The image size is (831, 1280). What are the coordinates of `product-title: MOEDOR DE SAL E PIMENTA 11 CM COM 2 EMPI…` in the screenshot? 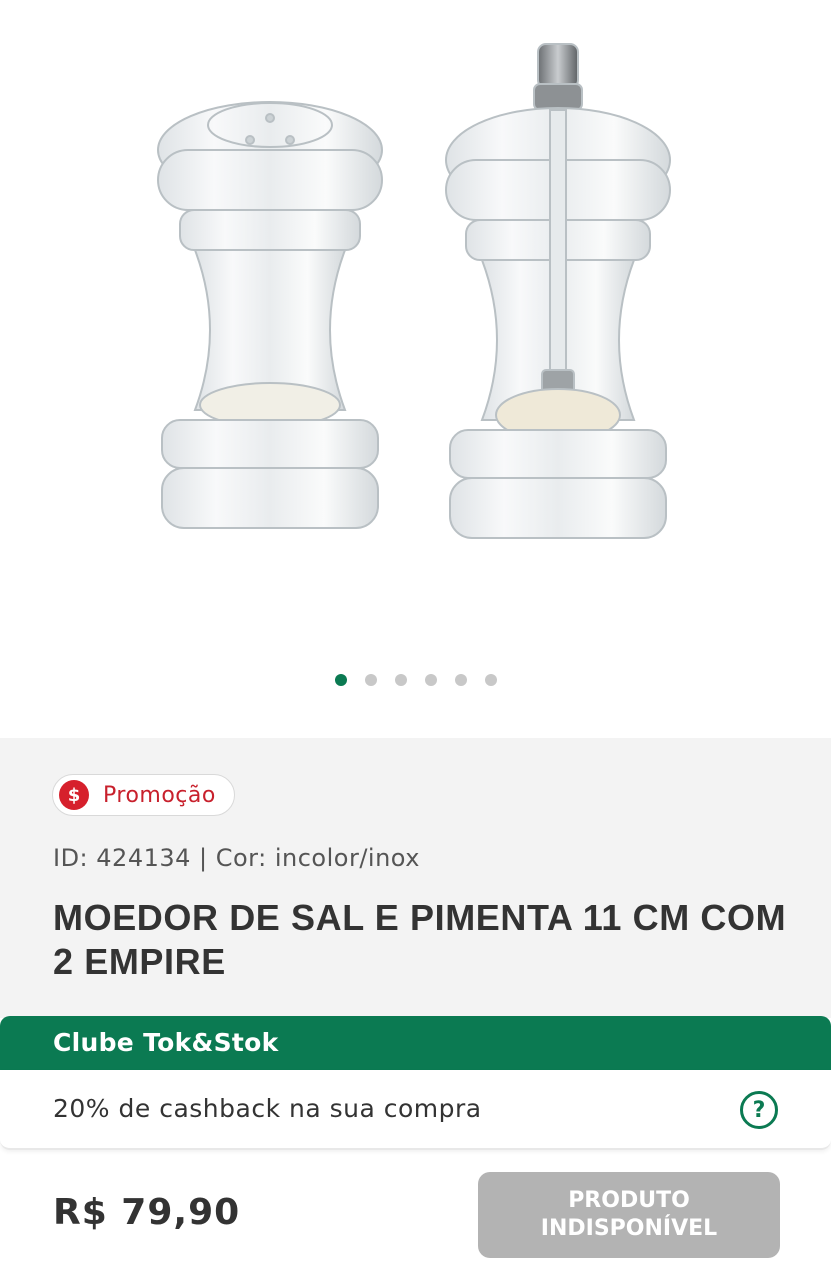 It's located at (420, 939).